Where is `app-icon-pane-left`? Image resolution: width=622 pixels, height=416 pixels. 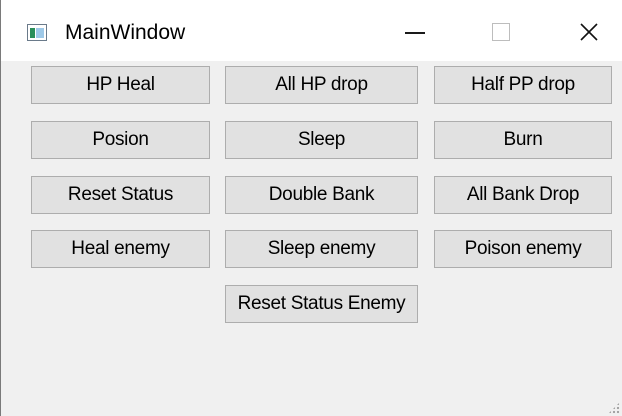 app-icon-pane-left is located at coordinates (32, 33).